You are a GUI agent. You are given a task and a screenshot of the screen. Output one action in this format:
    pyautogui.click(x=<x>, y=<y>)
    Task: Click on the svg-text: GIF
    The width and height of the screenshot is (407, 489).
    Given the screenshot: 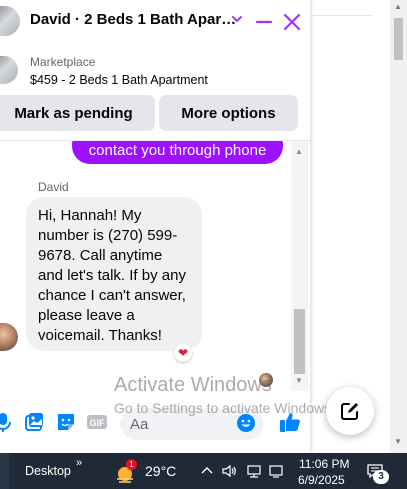 What is the action you would take?
    pyautogui.click(x=98, y=423)
    